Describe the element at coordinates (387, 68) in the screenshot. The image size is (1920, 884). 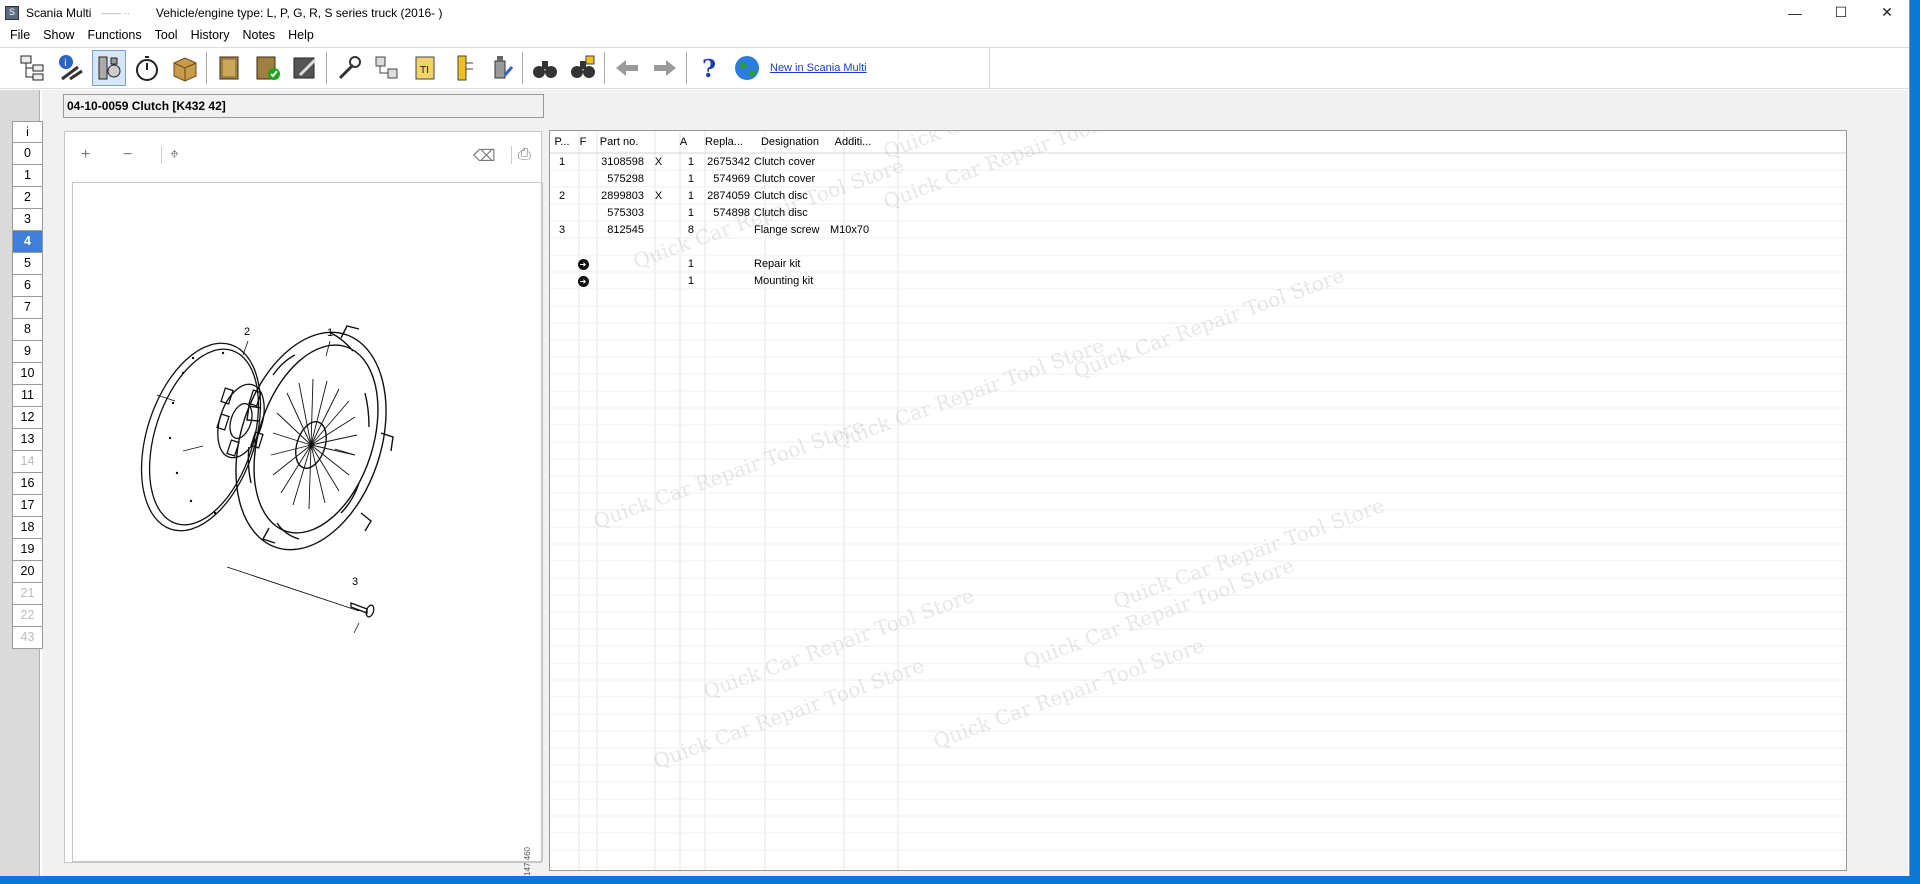
I see `diagram-icon` at that location.